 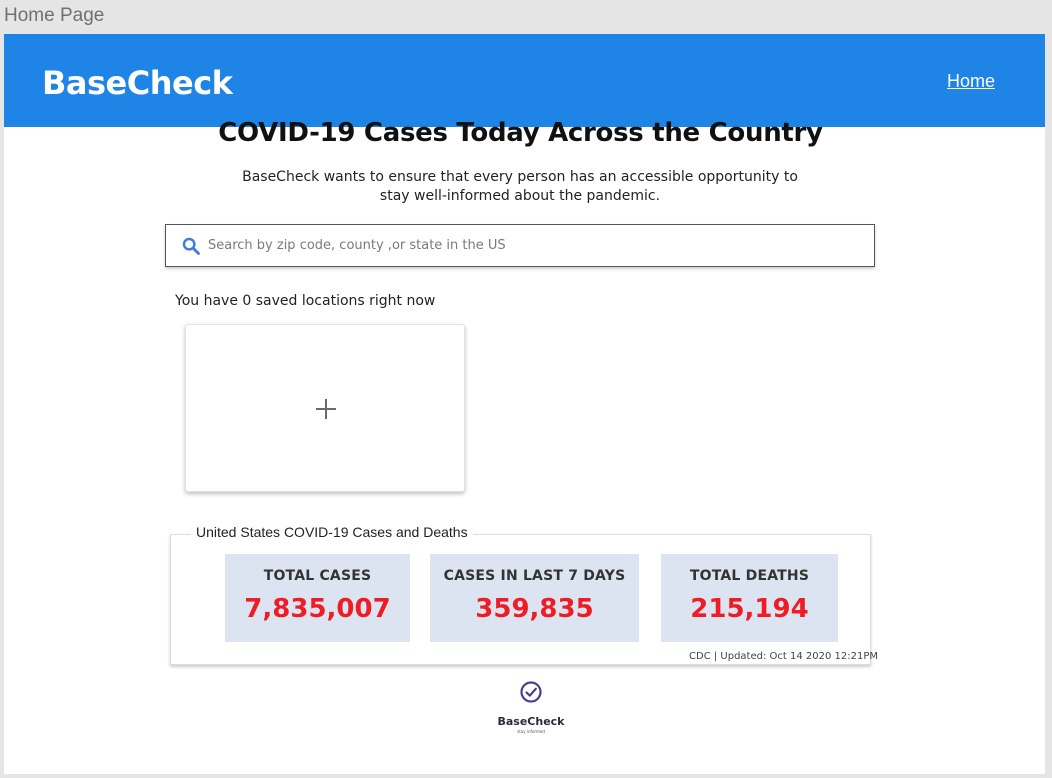 I want to click on add-location-card, so click(x=325, y=408).